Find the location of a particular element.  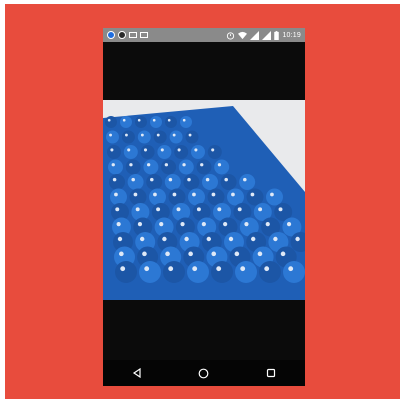

recents-button is located at coordinates (271, 373).